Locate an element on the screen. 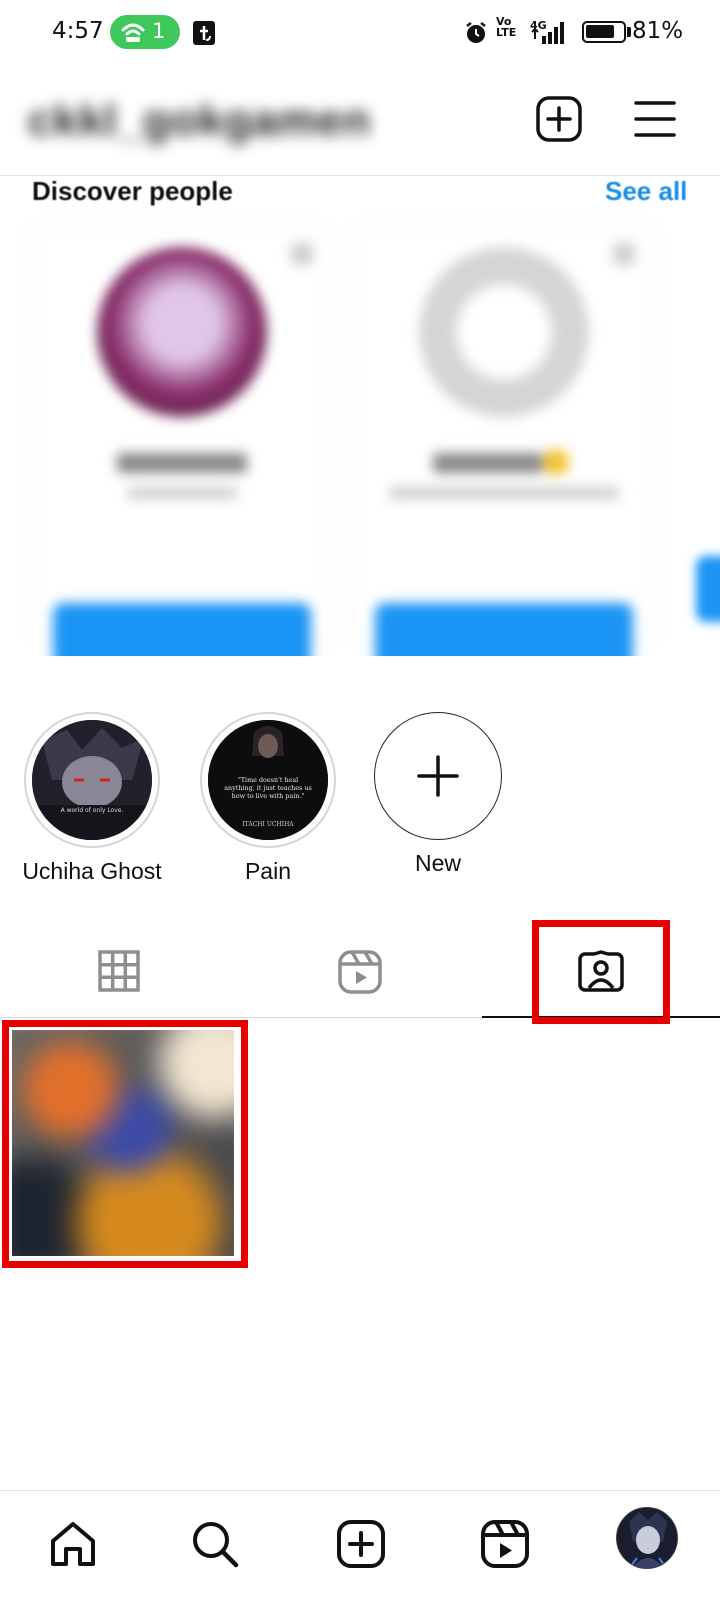 The height and width of the screenshot is (1612, 720). highlight-cover: A world of only Love. is located at coordinates (92, 780).